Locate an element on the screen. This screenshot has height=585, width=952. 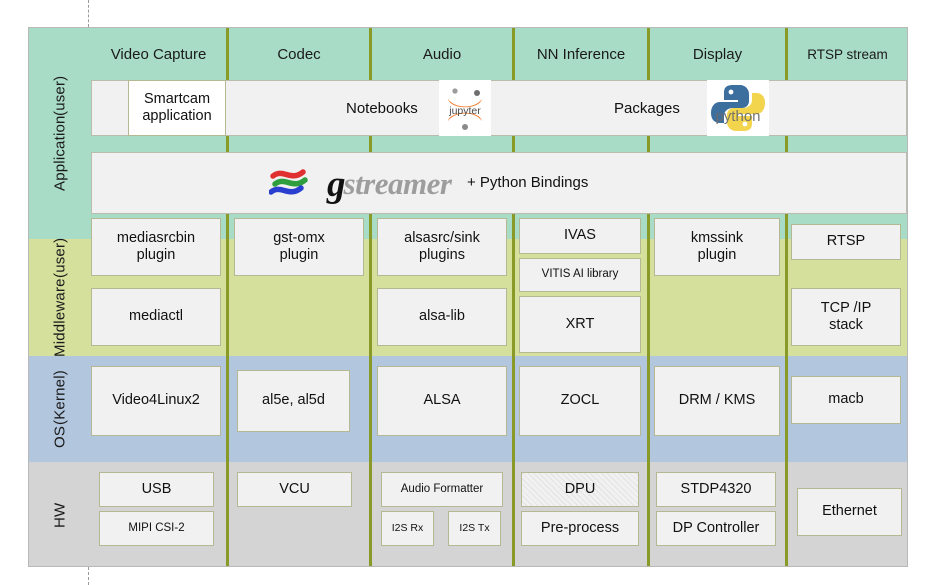
column-header-video-capture: Video Capture is located at coordinates (158, 54).